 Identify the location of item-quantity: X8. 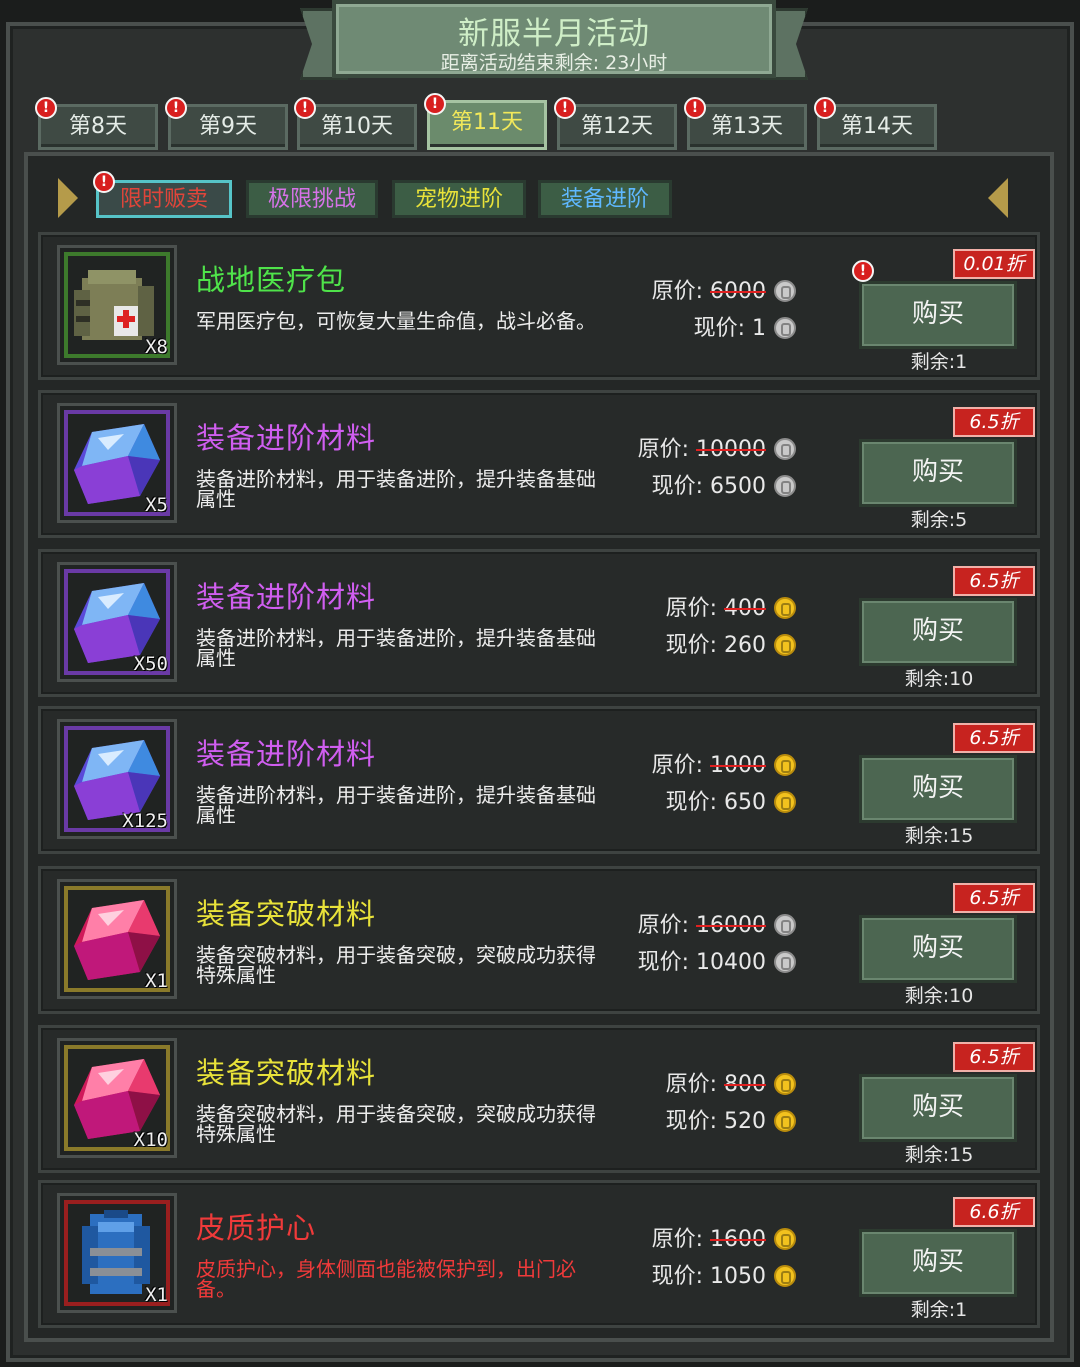
(156, 347).